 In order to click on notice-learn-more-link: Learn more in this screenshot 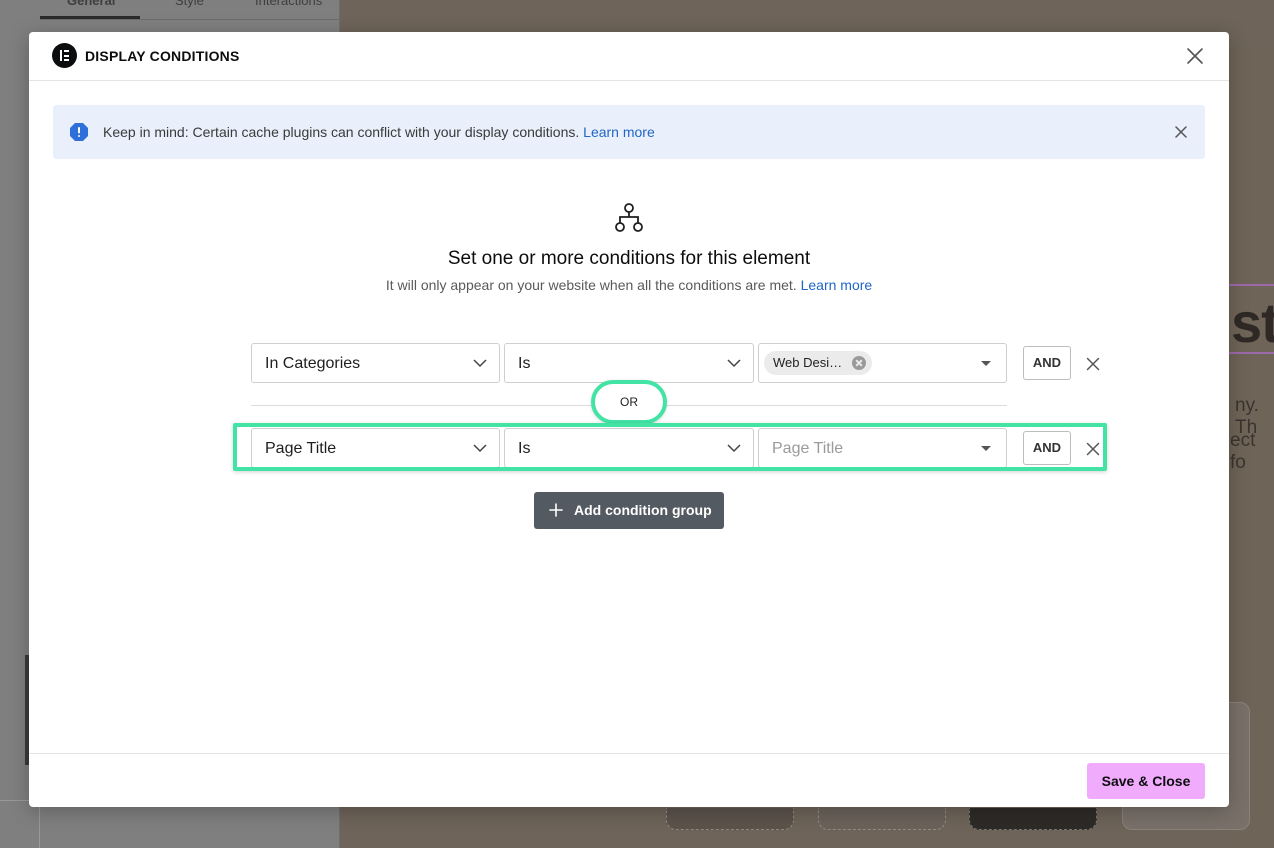, I will do `click(619, 132)`.